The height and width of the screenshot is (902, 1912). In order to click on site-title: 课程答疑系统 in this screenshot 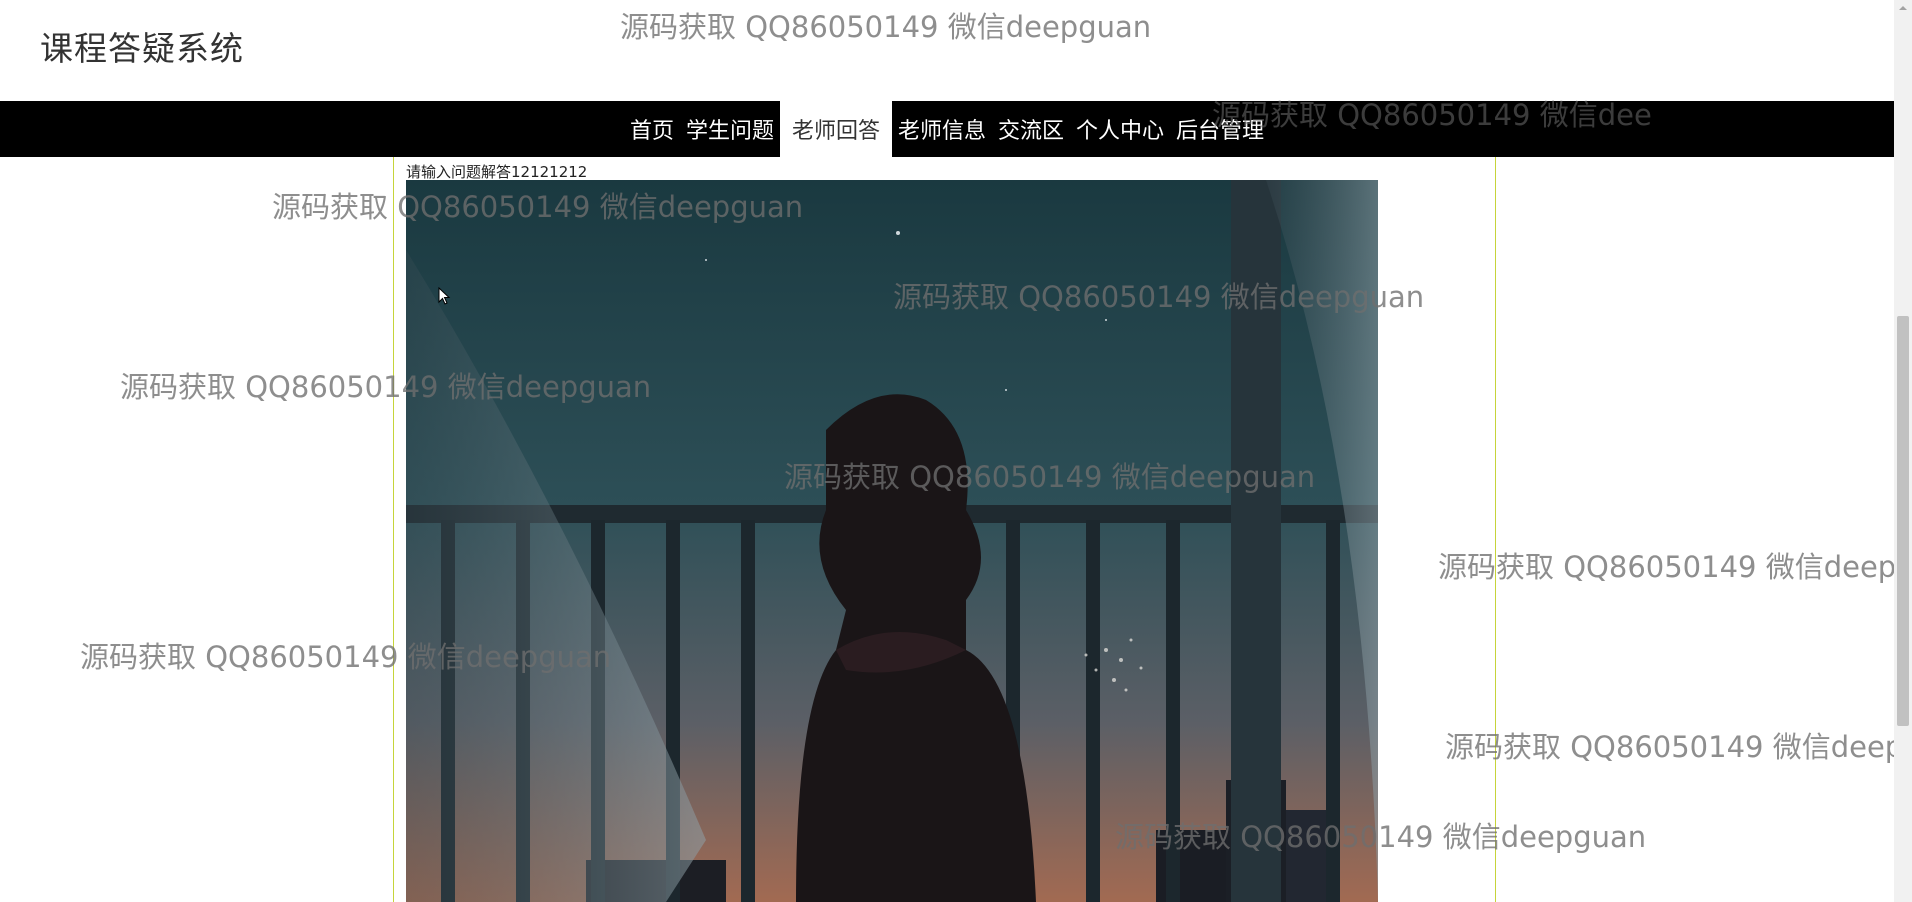, I will do `click(142, 48)`.